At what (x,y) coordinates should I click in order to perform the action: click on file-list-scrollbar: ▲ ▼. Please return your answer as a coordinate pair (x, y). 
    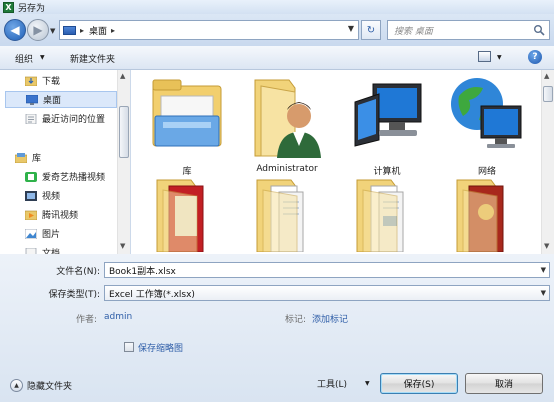
    Looking at the image, I should click on (547, 162).